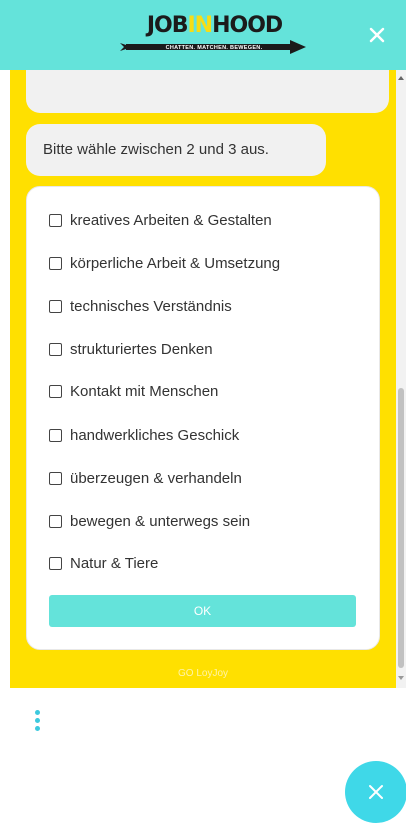 The height and width of the screenshot is (828, 406). What do you see at coordinates (156, 149) in the screenshot?
I see `bot-message-text: Bitte wähle zwischen 2 und 3 aus.` at bounding box center [156, 149].